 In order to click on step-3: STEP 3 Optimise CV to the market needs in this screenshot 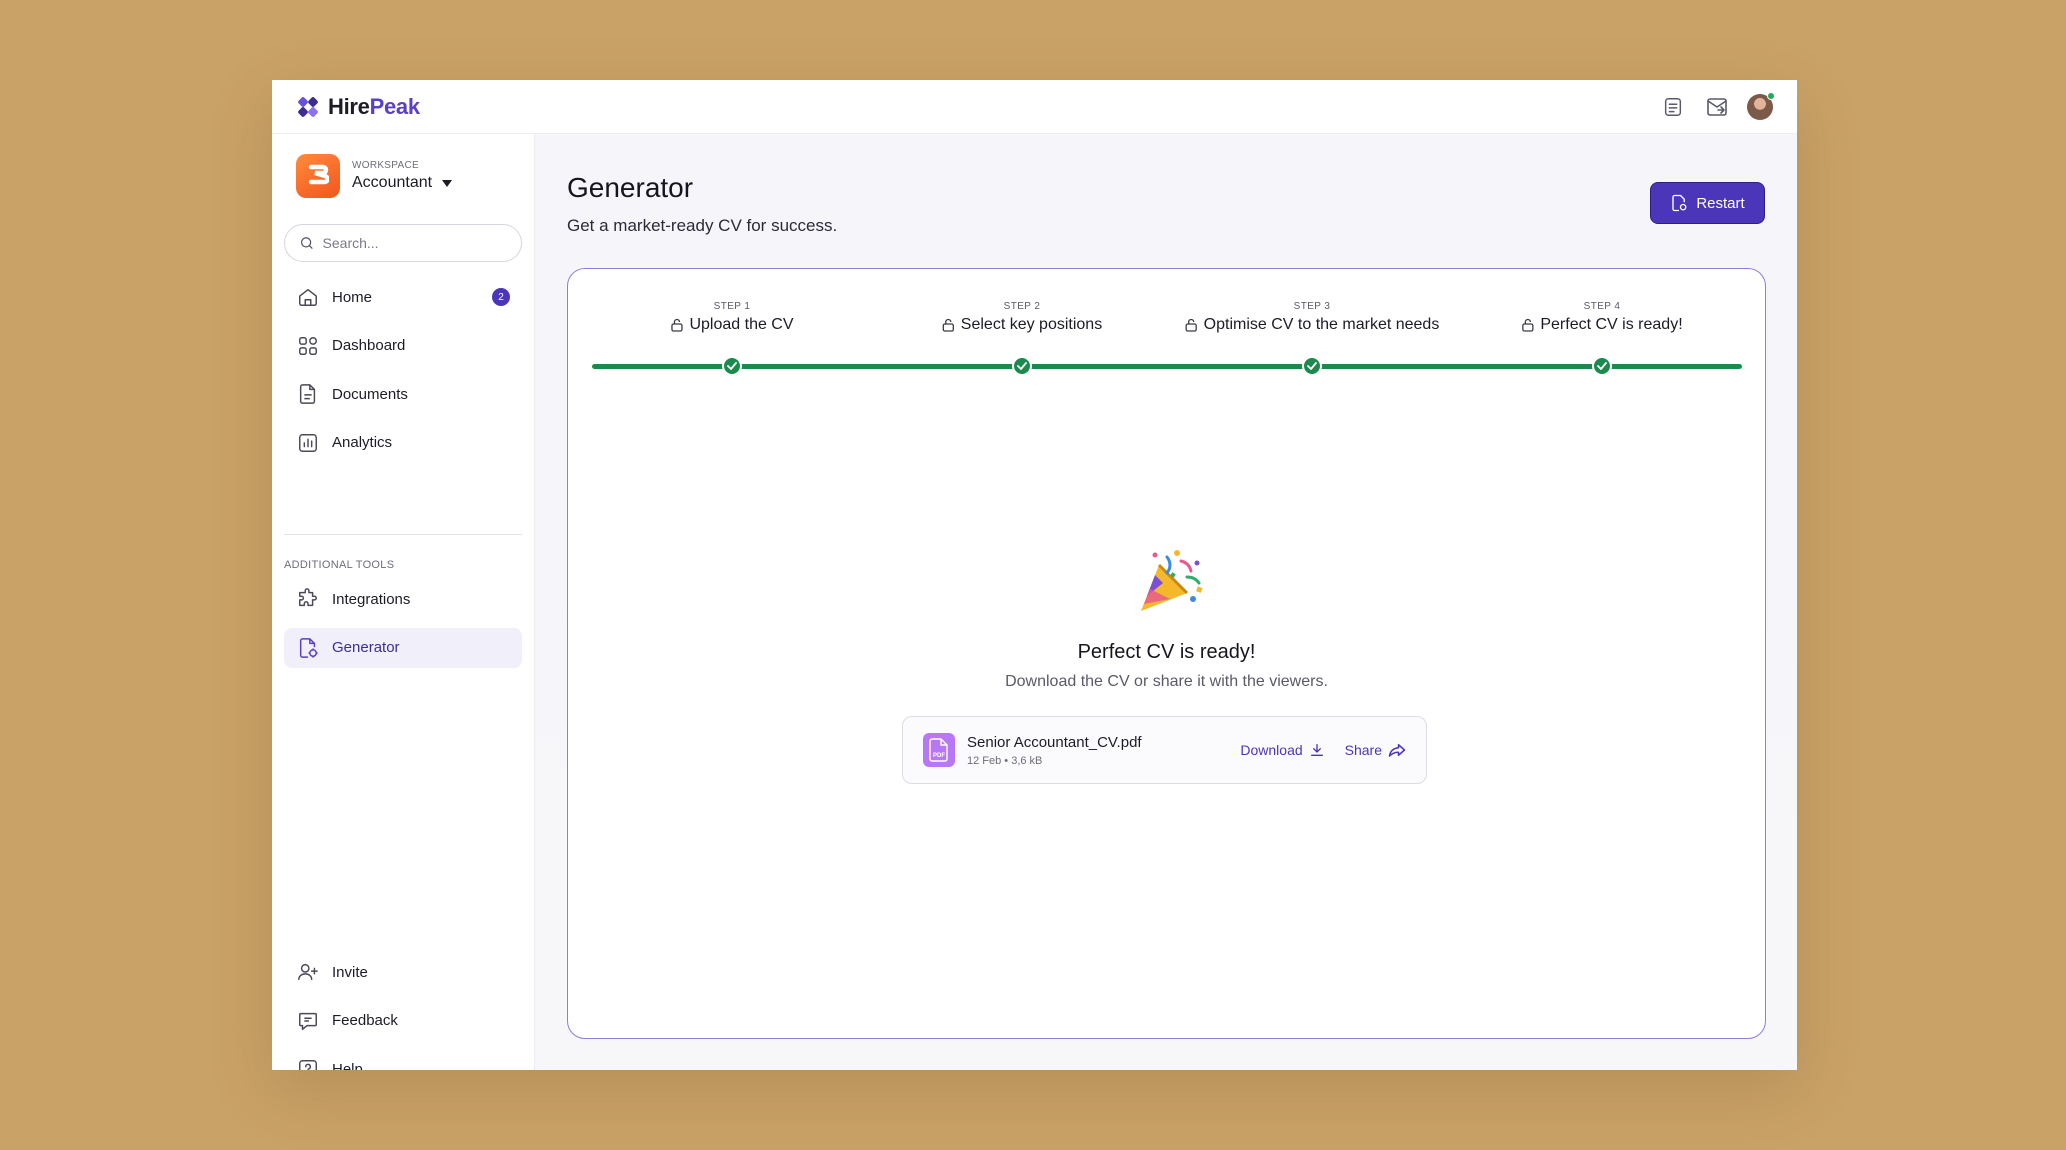, I will do `click(1312, 317)`.